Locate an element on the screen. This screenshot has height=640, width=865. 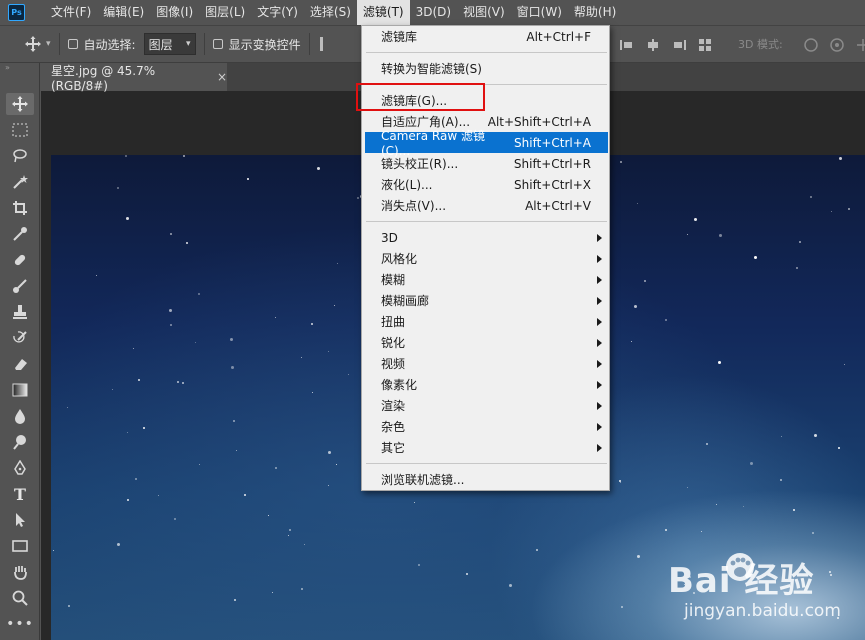
align-top-icon is located at coordinates (324, 44).